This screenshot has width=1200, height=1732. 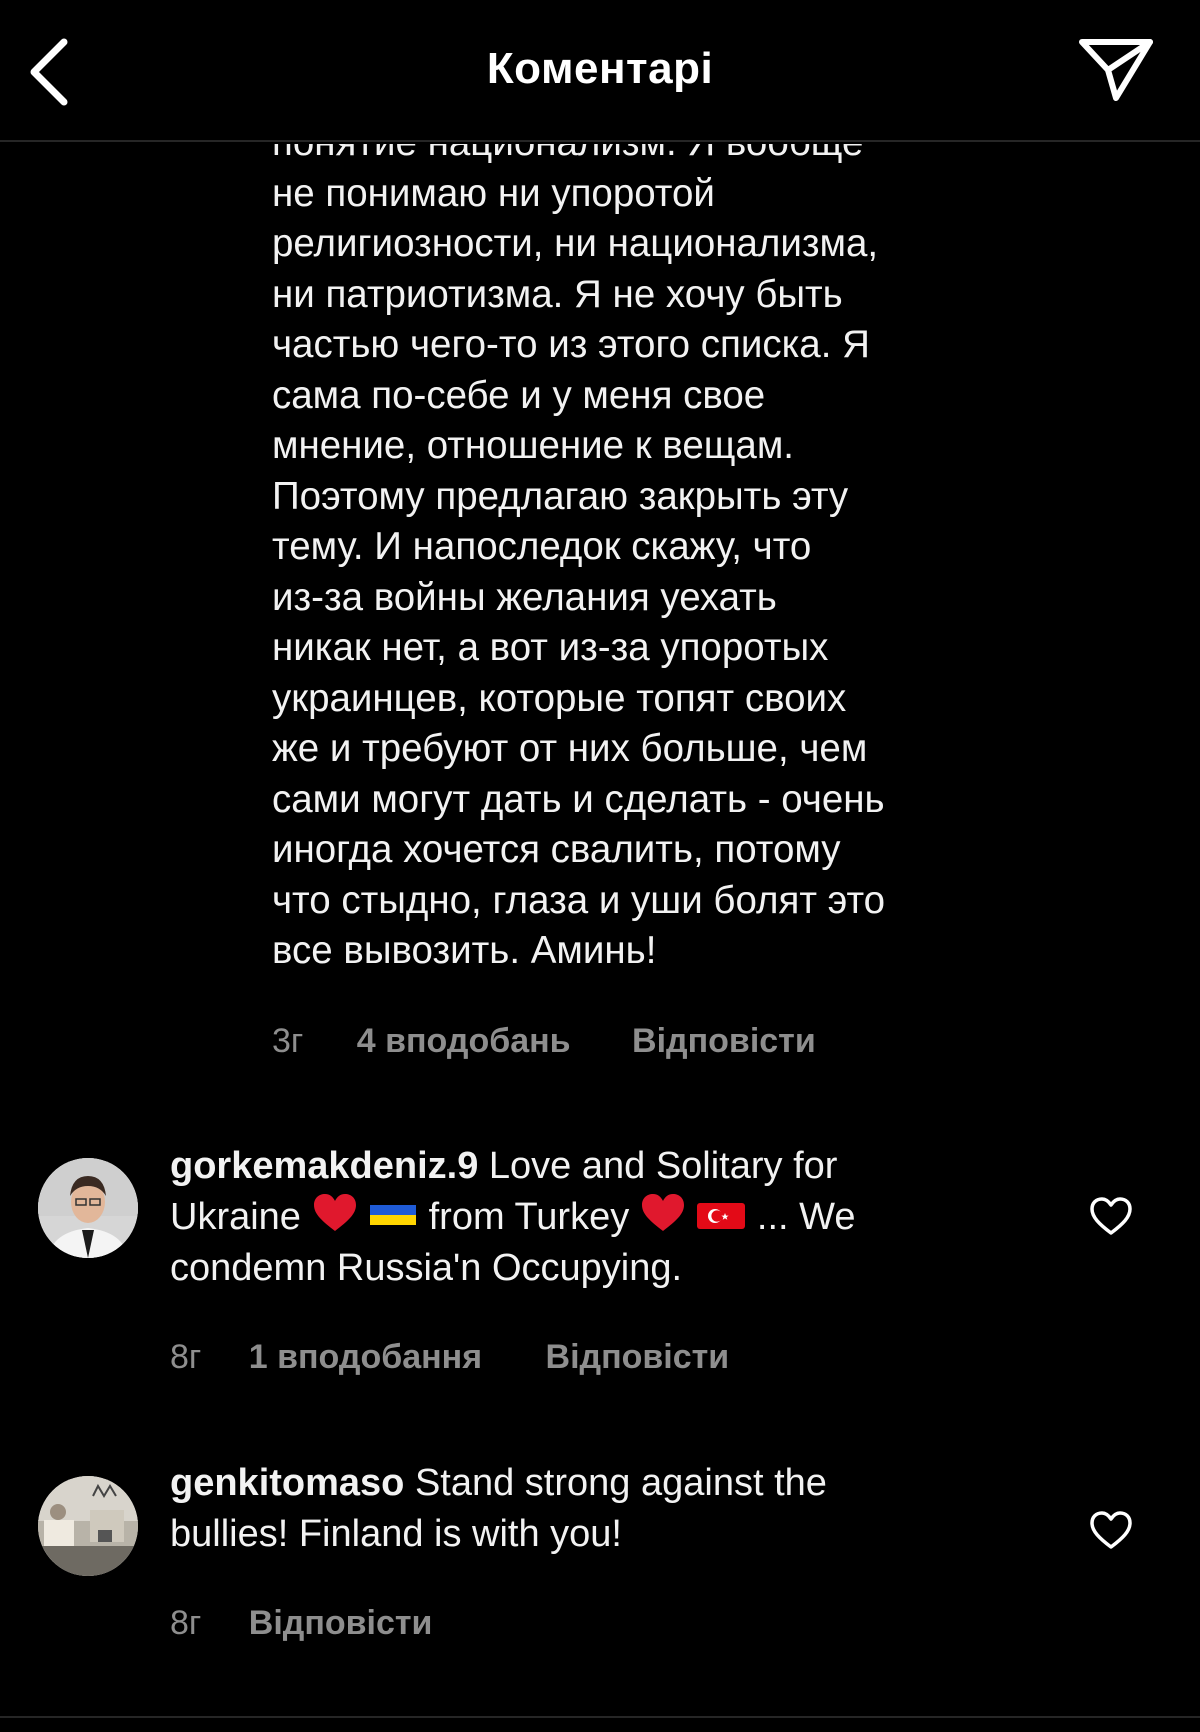 I want to click on comment-meta: 8г 1 вподобання Відповісти, so click(x=449, y=1357).